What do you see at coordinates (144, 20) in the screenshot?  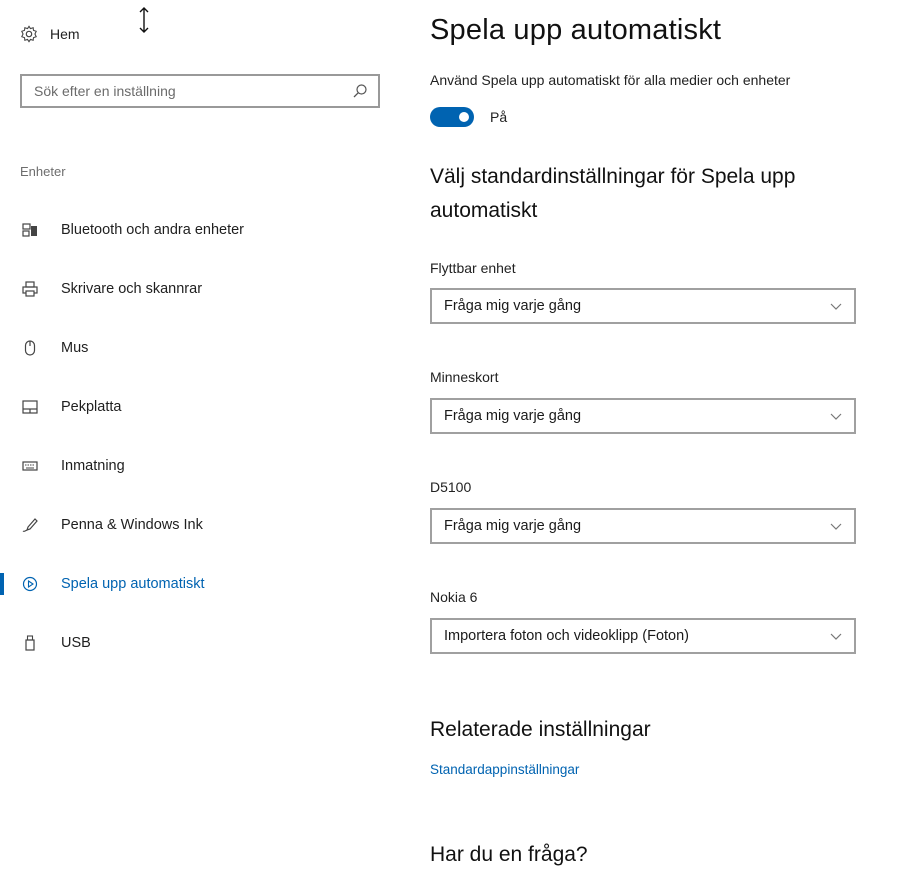 I see `resize-cursor-icon` at bounding box center [144, 20].